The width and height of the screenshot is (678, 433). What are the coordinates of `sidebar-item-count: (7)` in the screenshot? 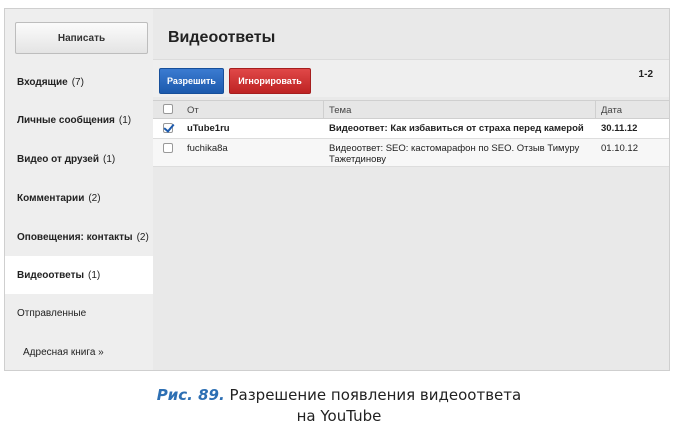 It's located at (77, 82).